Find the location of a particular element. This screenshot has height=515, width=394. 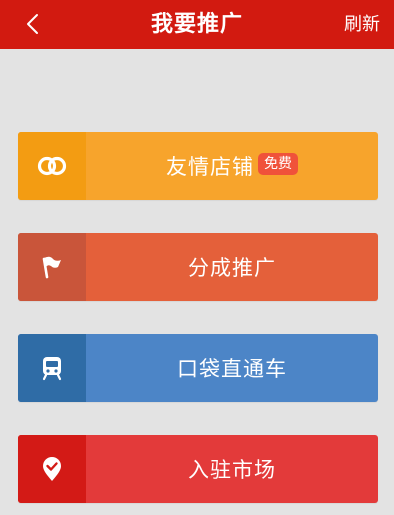

rings-icon is located at coordinates (52, 166).